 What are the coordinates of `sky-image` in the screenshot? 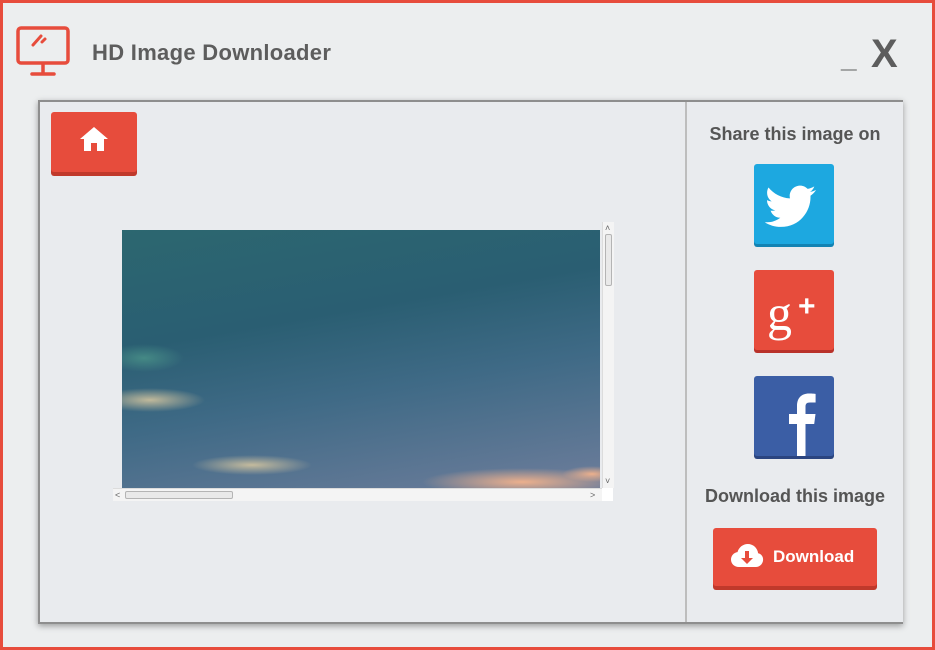 It's located at (361, 416).